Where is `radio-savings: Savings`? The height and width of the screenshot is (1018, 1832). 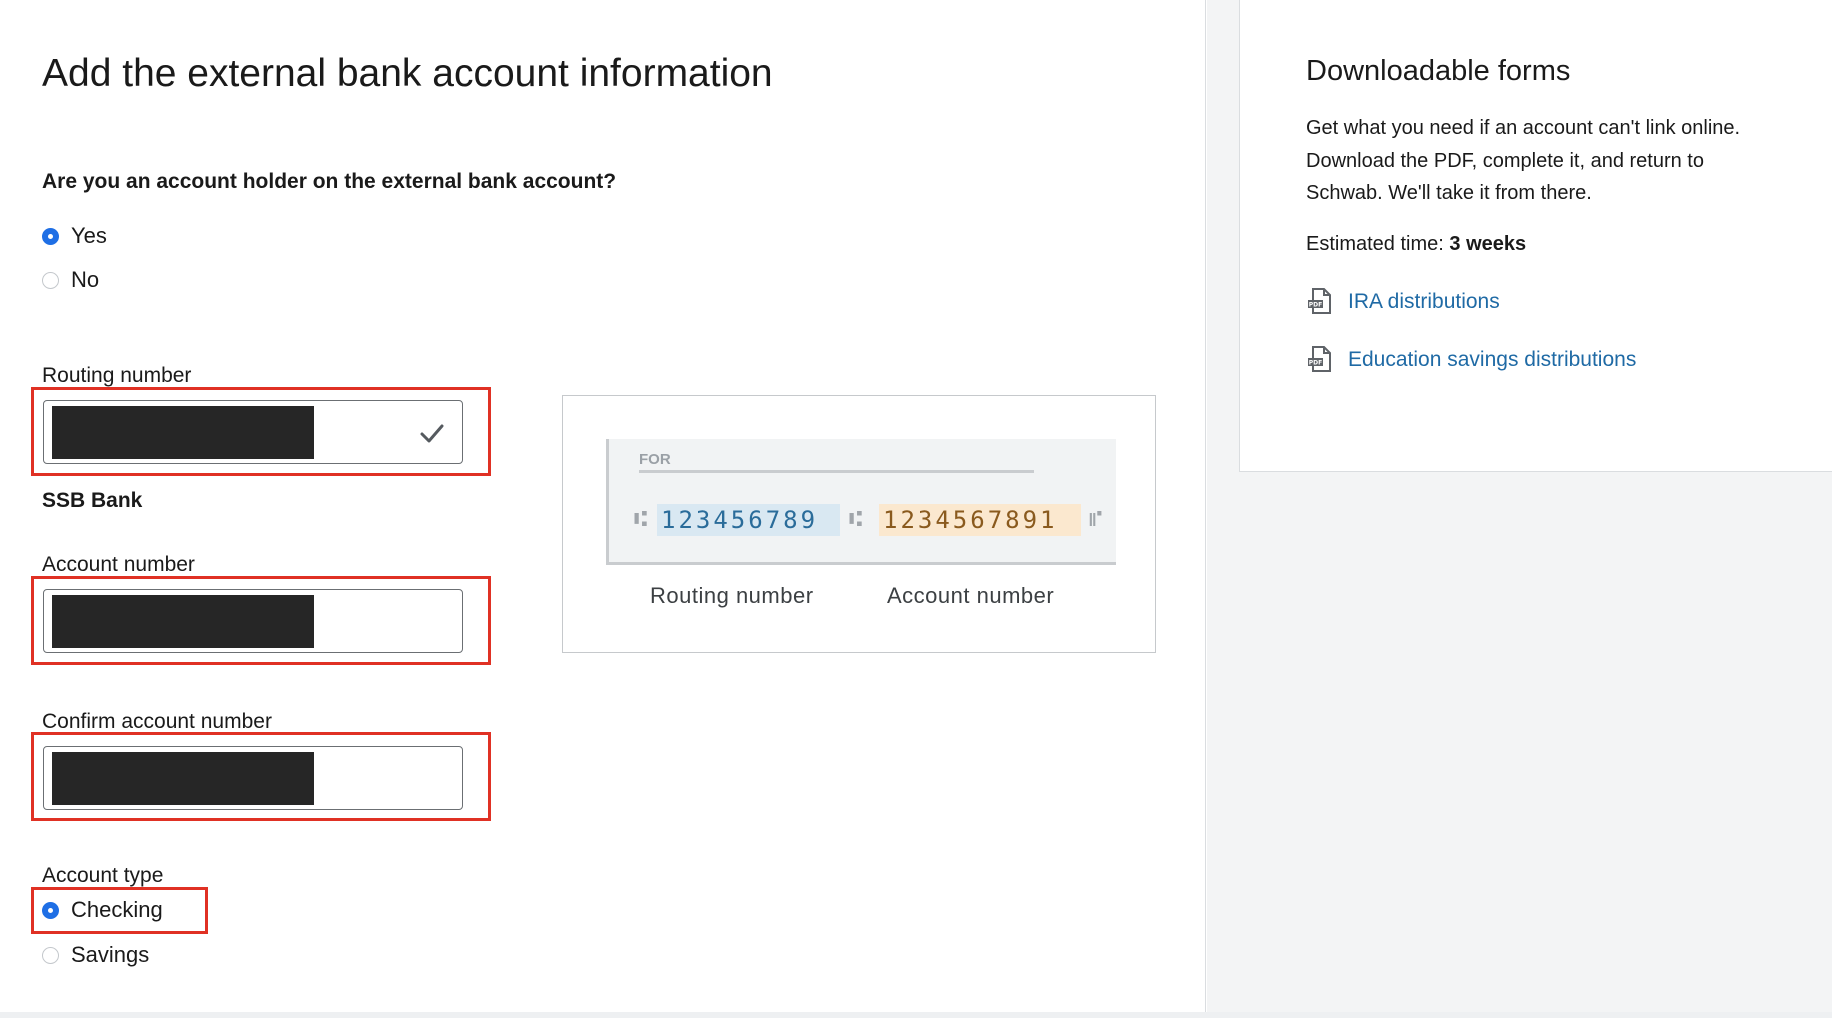 radio-savings: Savings is located at coordinates (95, 955).